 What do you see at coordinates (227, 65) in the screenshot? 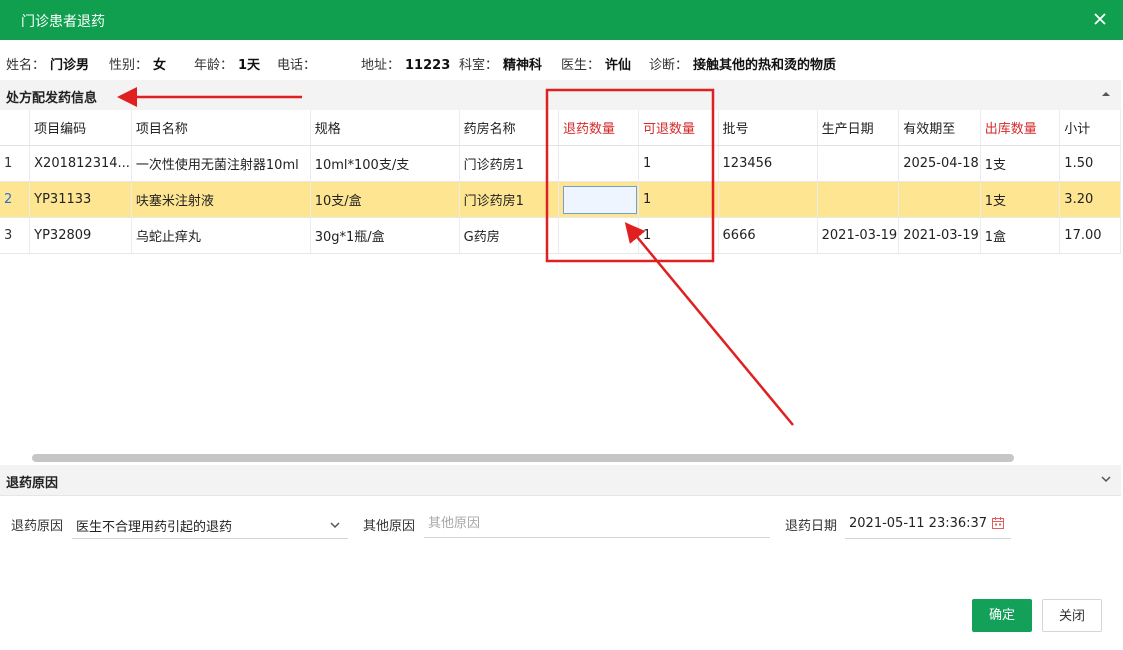
I see `patient-age: 年龄： 1天` at bounding box center [227, 65].